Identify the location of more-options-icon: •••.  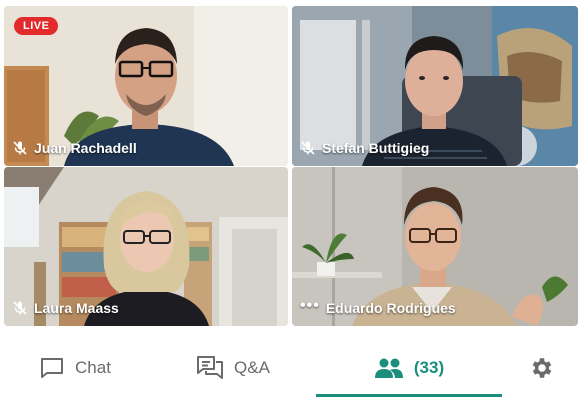
(310, 306).